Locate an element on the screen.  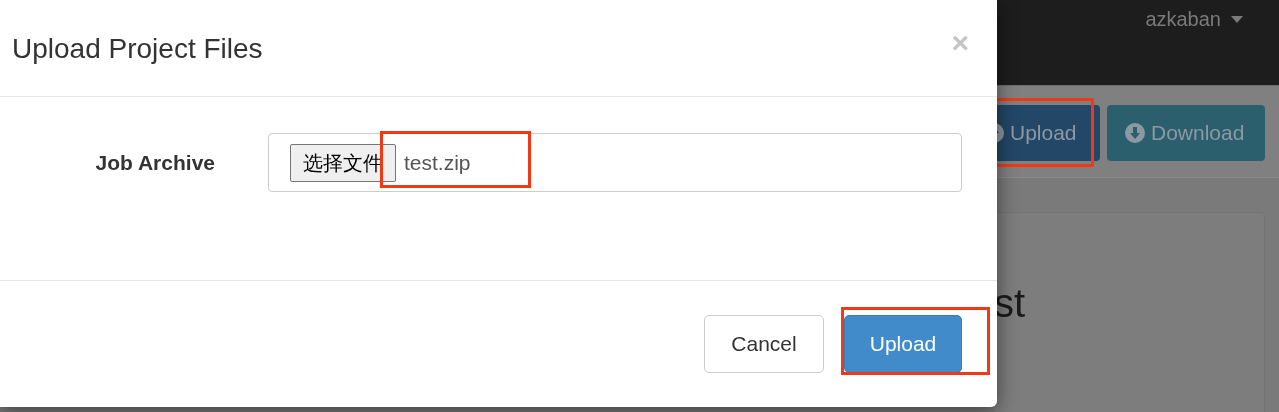
panel-title: st is located at coordinates (1010, 303).